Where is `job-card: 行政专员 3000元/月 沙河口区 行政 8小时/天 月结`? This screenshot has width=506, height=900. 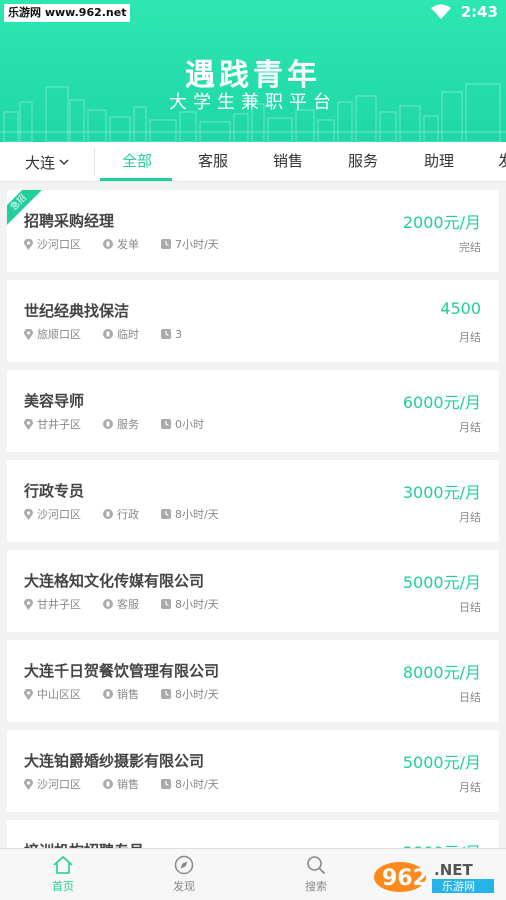
job-card: 行政专员 3000元/月 沙河口区 行政 8小时/天 月结 is located at coordinates (253, 501).